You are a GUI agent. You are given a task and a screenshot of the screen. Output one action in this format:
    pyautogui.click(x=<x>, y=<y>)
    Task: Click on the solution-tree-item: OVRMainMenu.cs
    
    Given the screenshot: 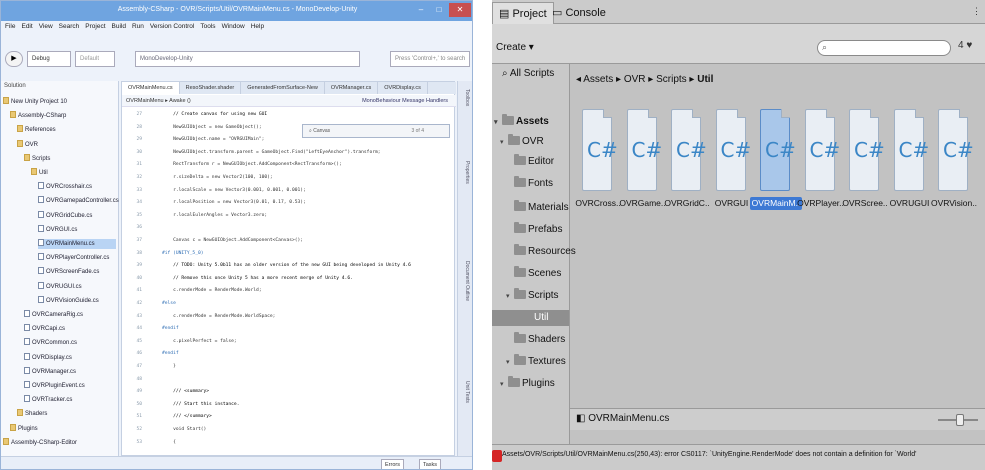 What is the action you would take?
    pyautogui.click(x=77, y=244)
    